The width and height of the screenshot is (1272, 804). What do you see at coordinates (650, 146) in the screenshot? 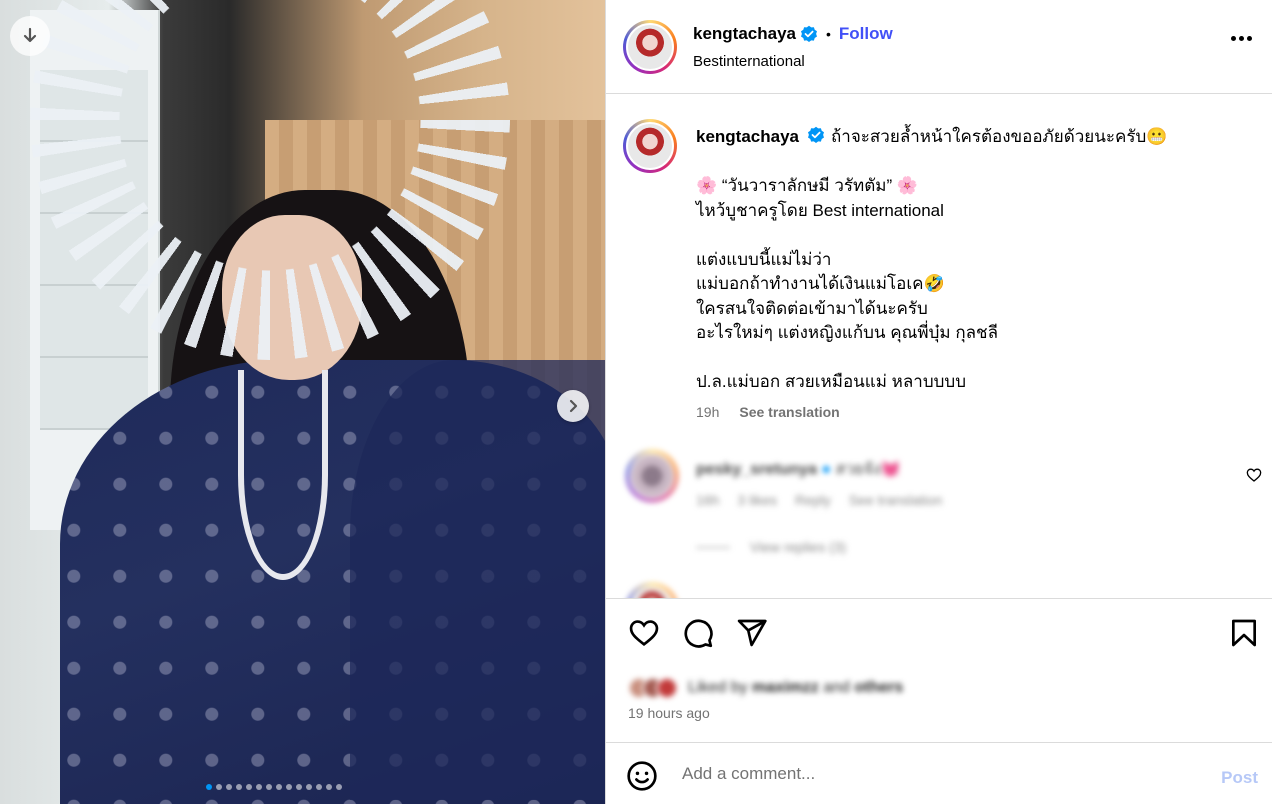
I see `caption-author-avatar` at bounding box center [650, 146].